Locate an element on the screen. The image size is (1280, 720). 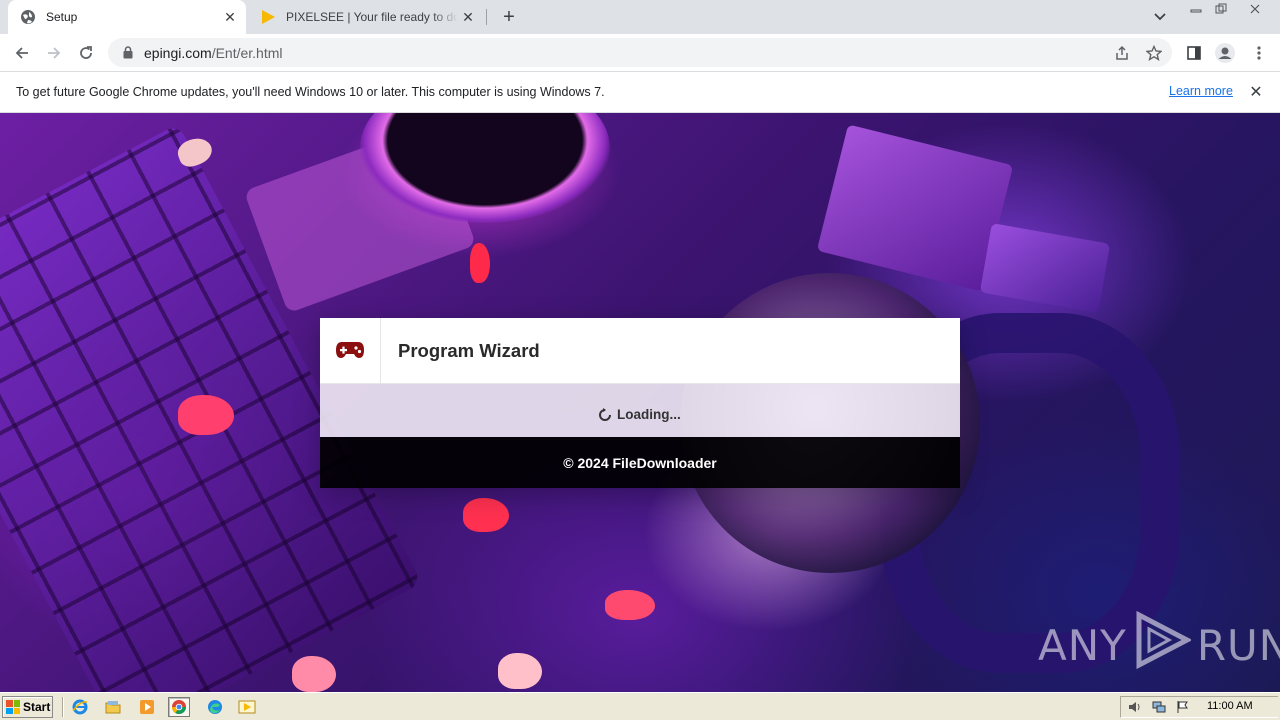
anyrun-watermark: ANY RUN is located at coordinates (1159, 644).